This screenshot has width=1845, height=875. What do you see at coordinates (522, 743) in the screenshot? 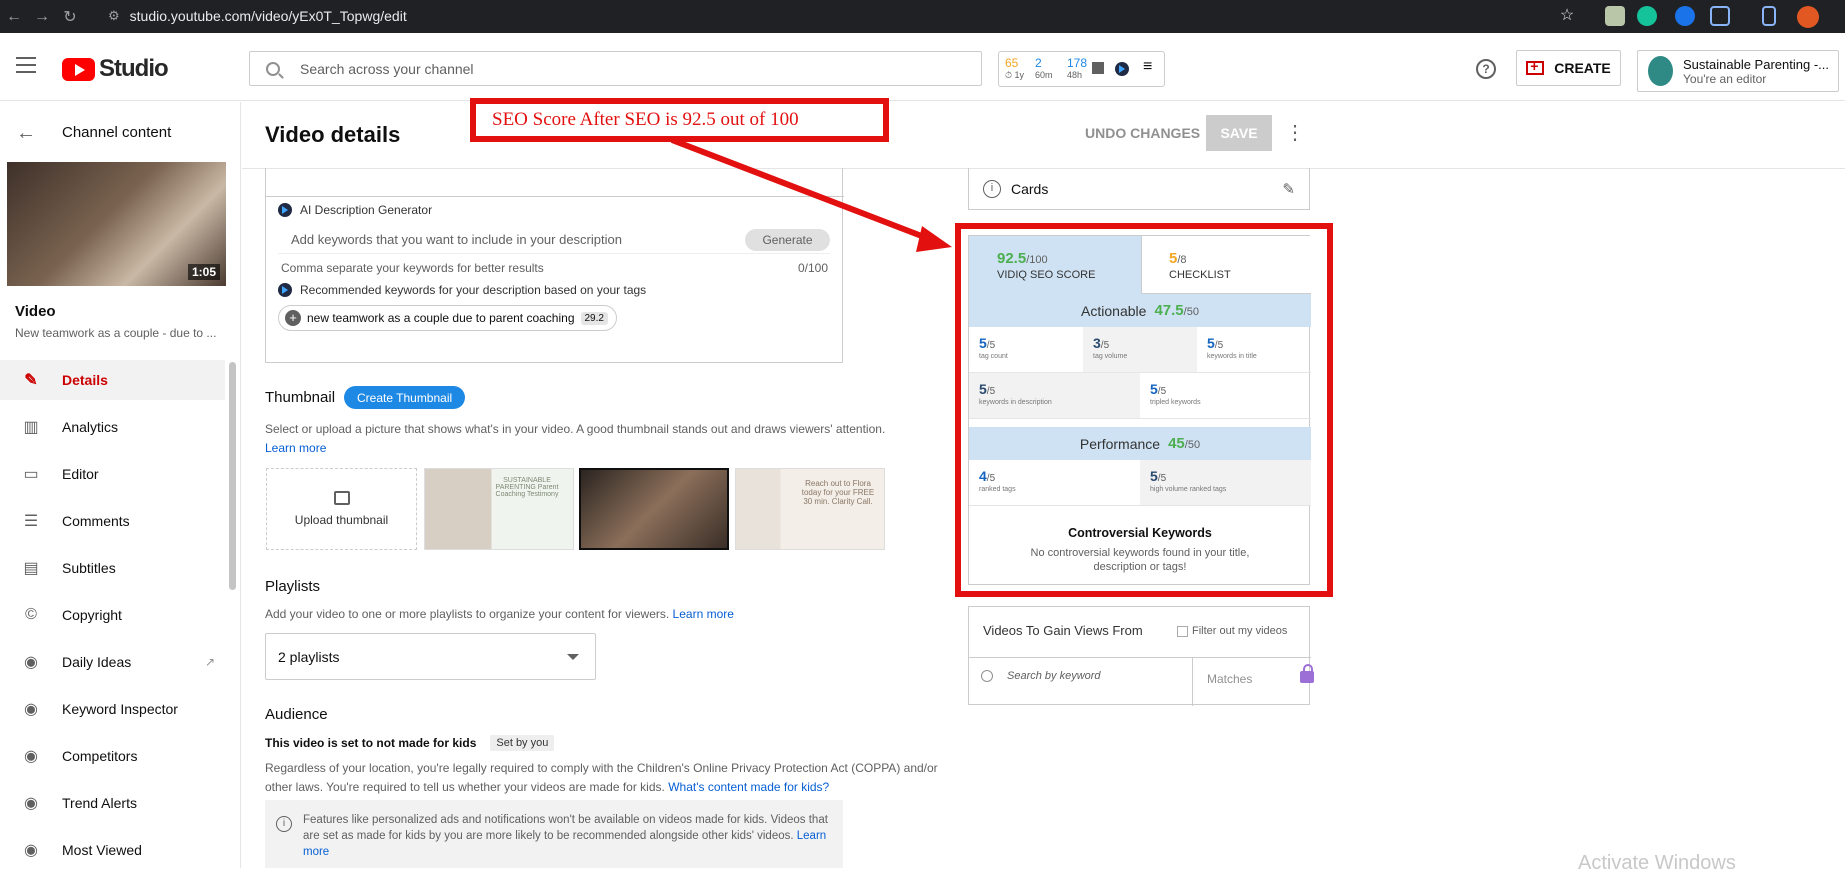
I see `set-by-badge: Set by you` at bounding box center [522, 743].